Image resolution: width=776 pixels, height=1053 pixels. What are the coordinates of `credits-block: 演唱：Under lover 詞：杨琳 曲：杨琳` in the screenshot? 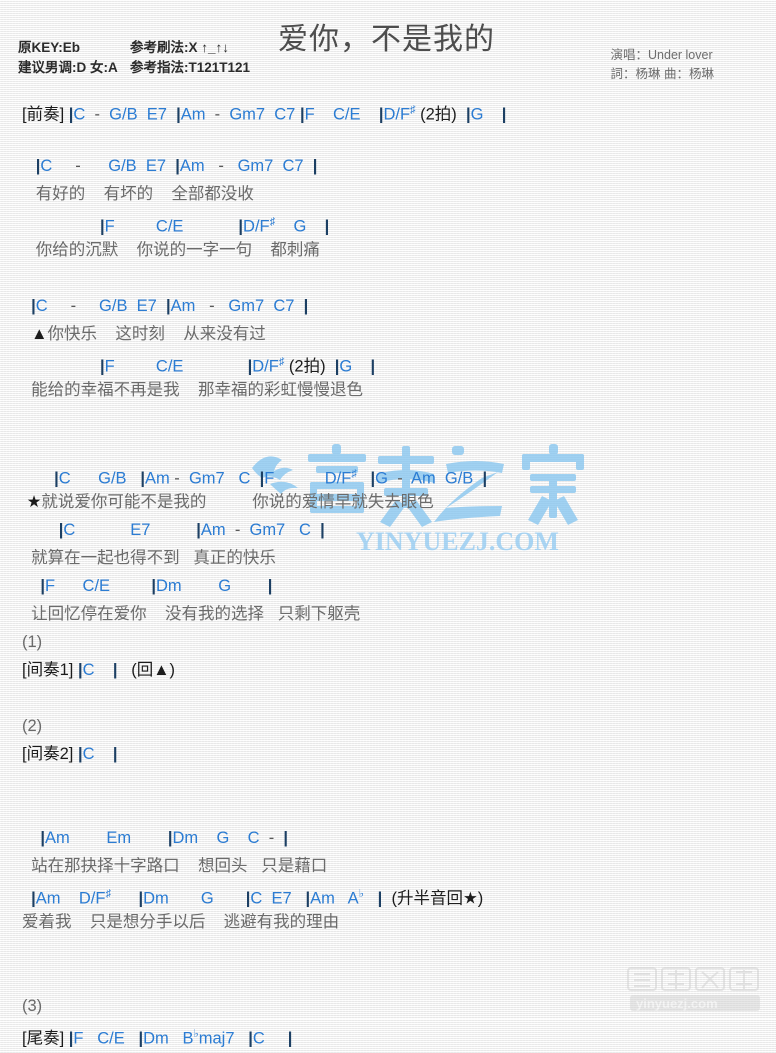 It's located at (662, 65).